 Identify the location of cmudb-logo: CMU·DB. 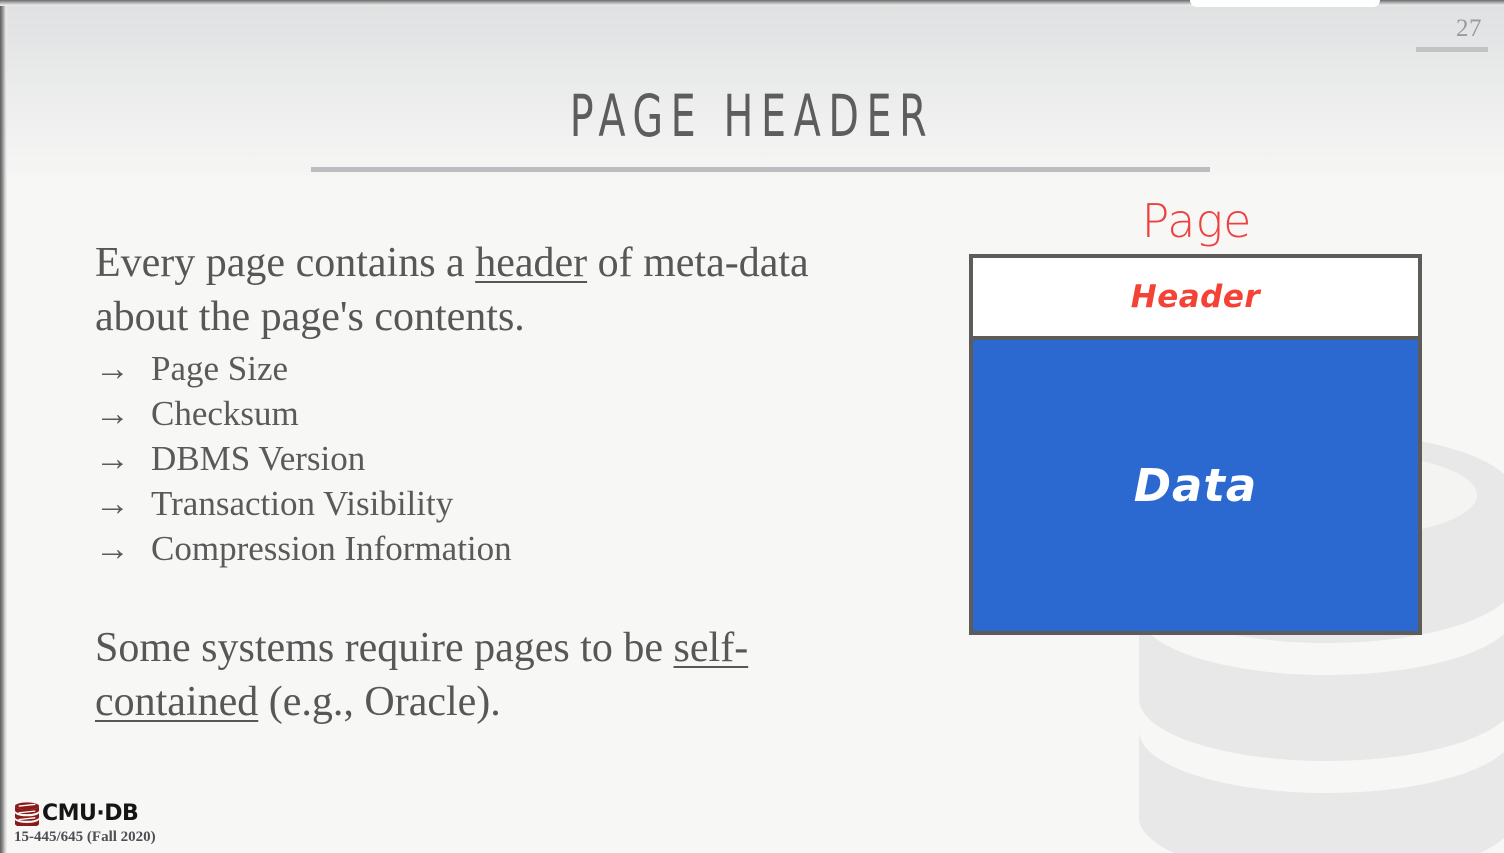
(85, 814).